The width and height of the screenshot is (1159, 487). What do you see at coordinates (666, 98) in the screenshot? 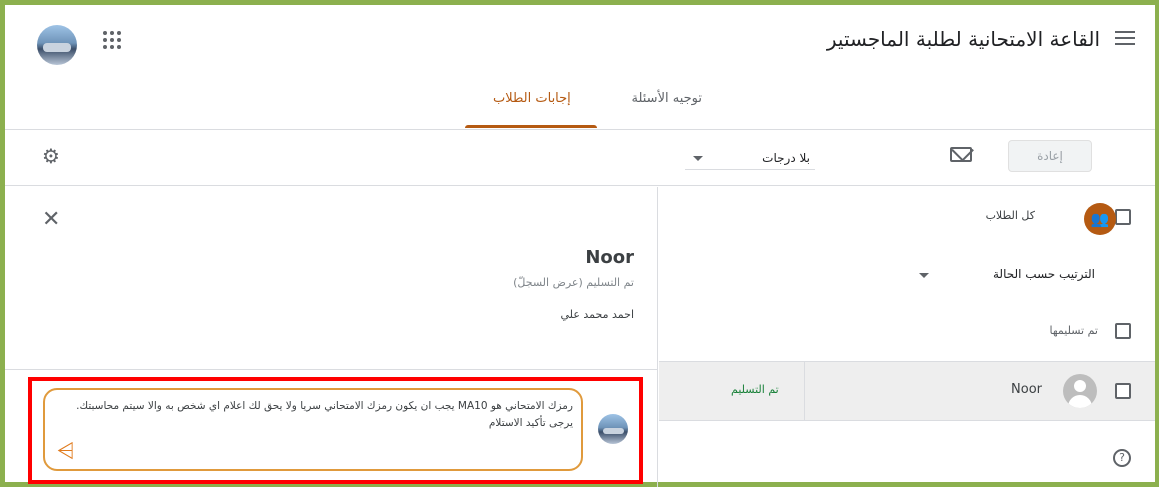
I see `tab-questions: توجيه الأسئلة` at bounding box center [666, 98].